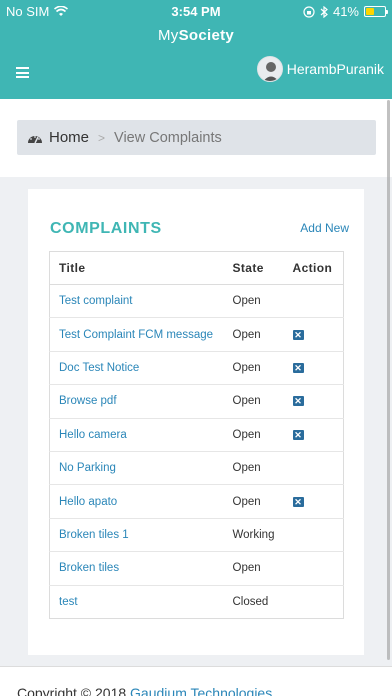 The height and width of the screenshot is (696, 392). Describe the element at coordinates (269, 69) in the screenshot. I see `avatar` at that location.